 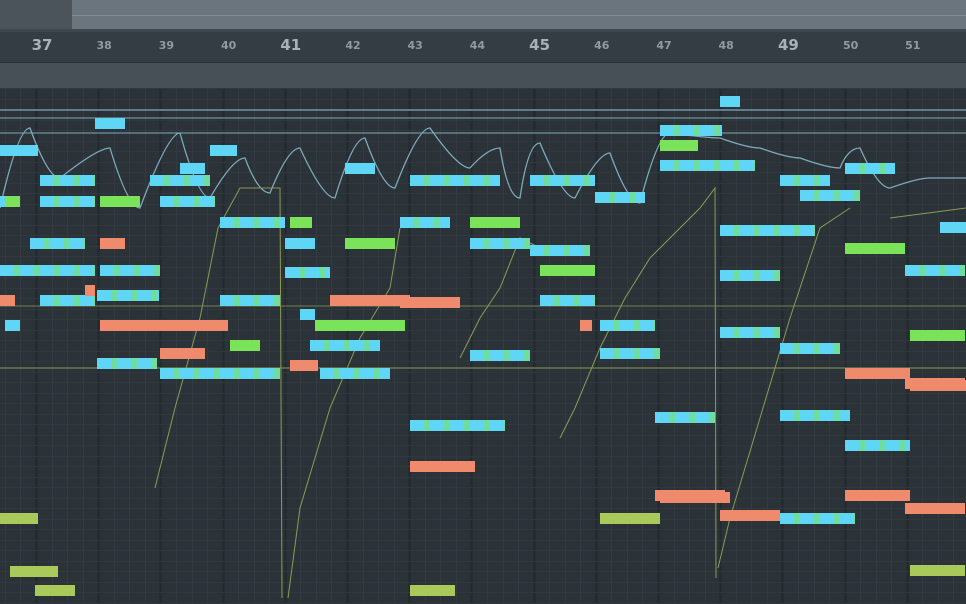 I want to click on scrollbar-thumb, so click(x=519, y=16).